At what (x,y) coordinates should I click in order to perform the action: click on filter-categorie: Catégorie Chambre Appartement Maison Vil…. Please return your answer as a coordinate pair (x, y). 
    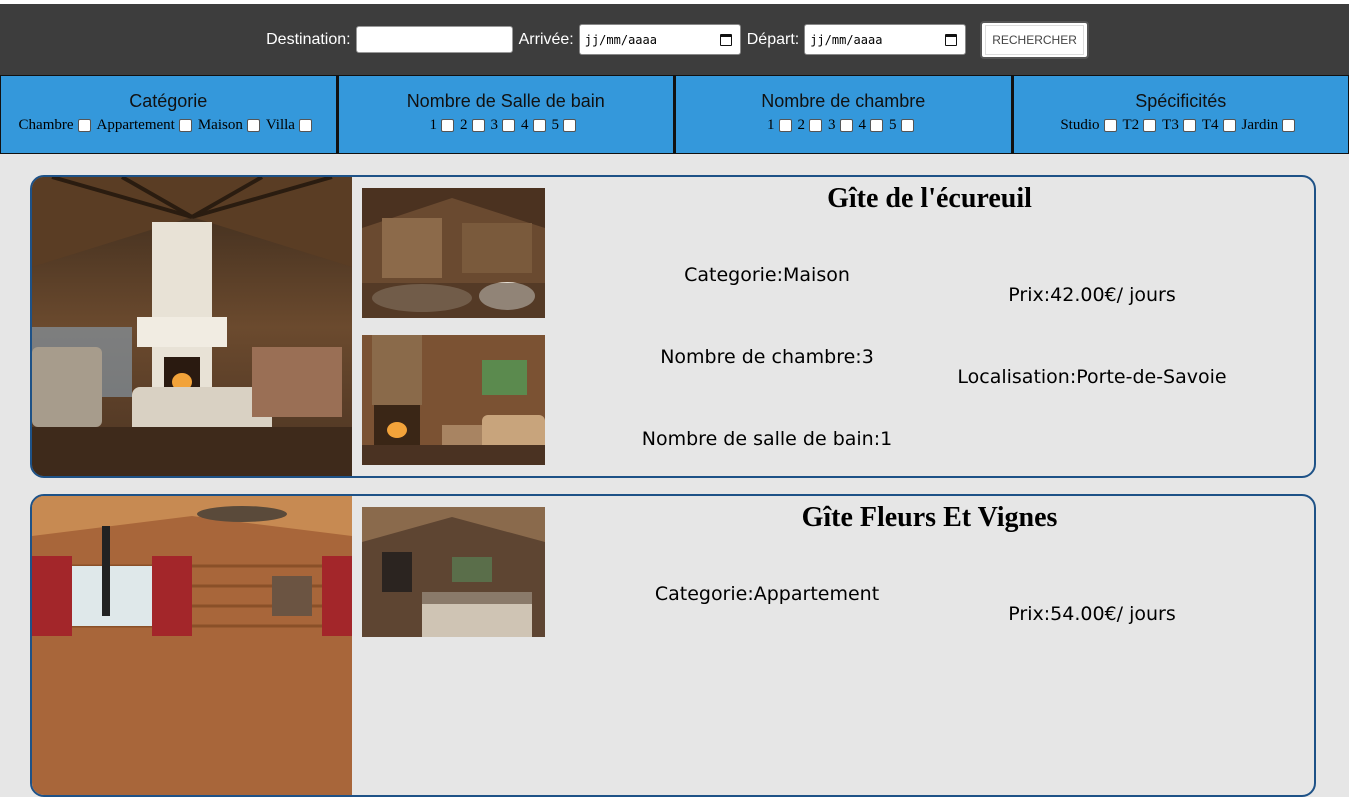
    Looking at the image, I should click on (168, 114).